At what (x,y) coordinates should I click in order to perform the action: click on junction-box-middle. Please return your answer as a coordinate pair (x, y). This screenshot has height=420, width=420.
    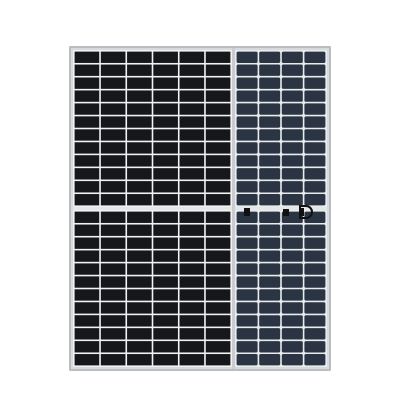
    Looking at the image, I should click on (286, 212).